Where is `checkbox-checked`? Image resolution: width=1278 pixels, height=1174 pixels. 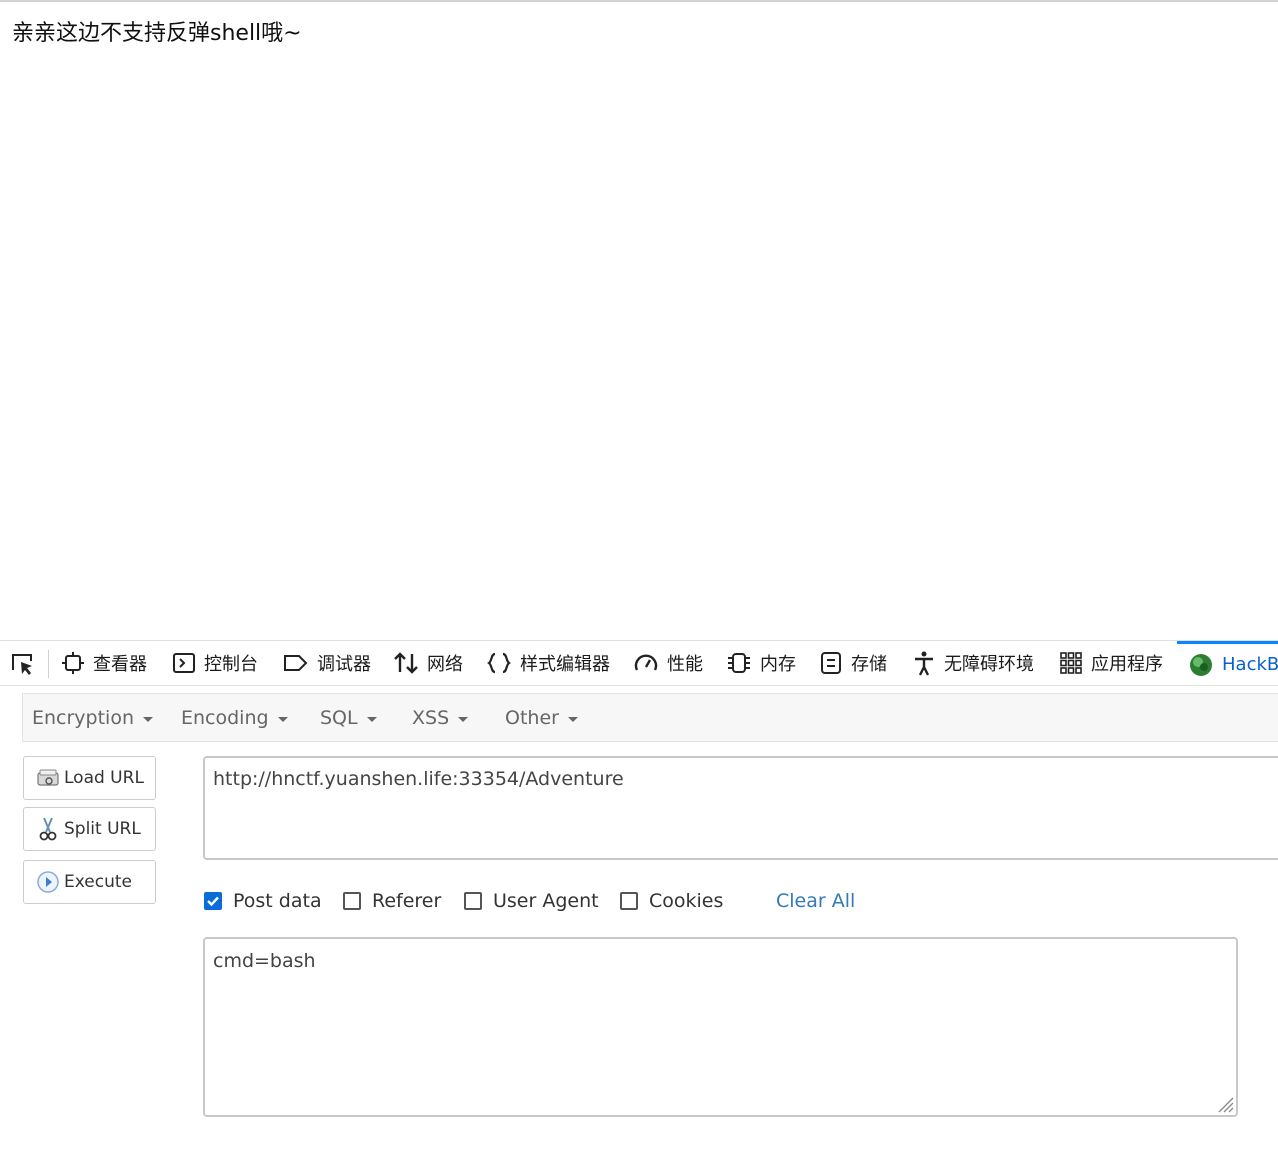 checkbox-checked is located at coordinates (213, 901).